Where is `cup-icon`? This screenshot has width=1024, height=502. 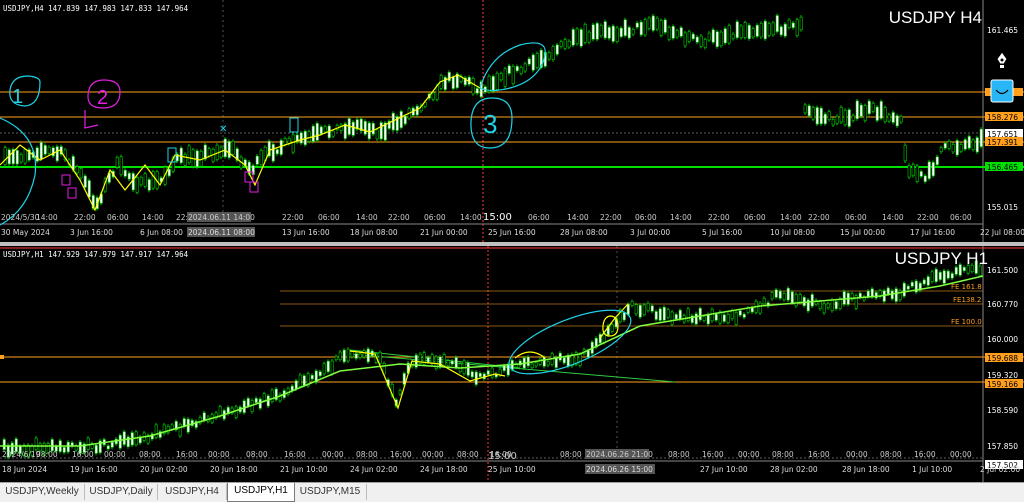
cup-icon is located at coordinates (1002, 91).